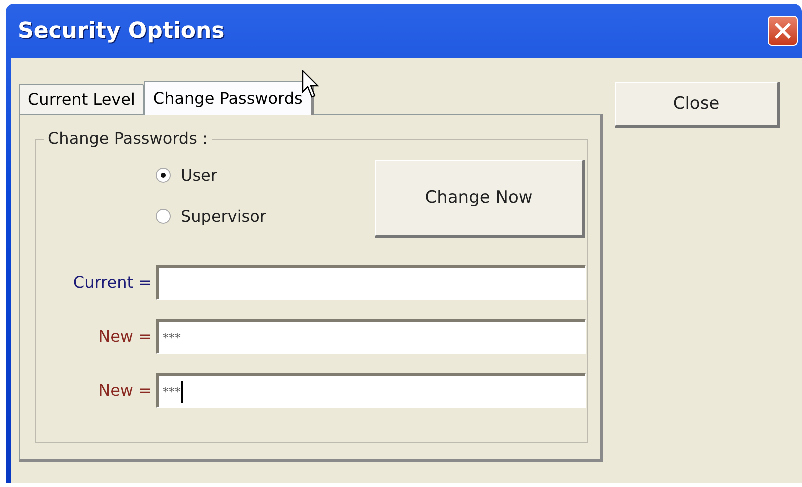 Image resolution: width=802 pixels, height=487 pixels. I want to click on tab: Current Level, so click(81, 99).